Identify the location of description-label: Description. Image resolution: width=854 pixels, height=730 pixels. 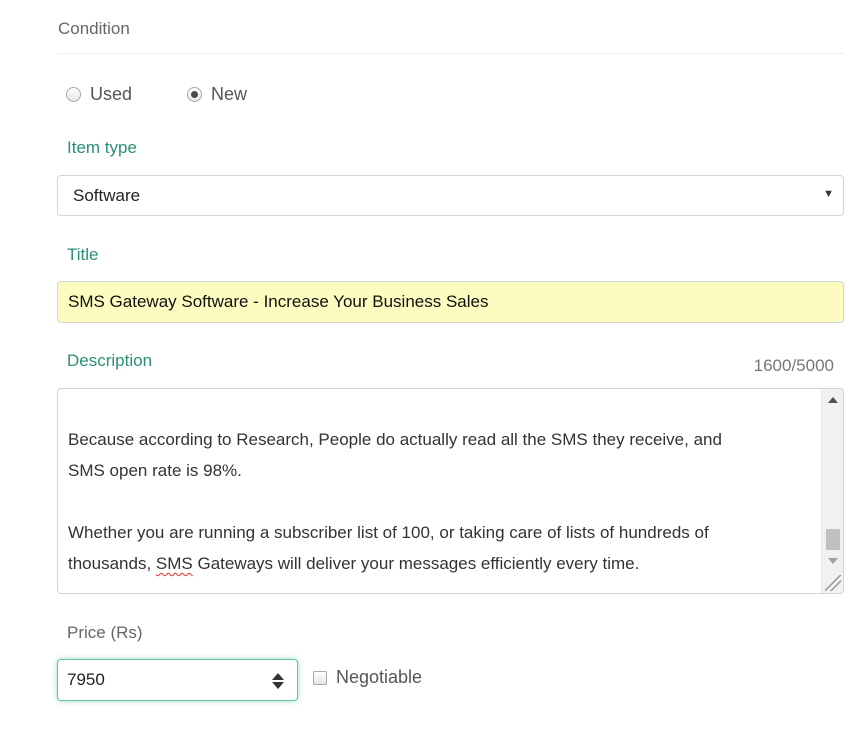
(110, 360).